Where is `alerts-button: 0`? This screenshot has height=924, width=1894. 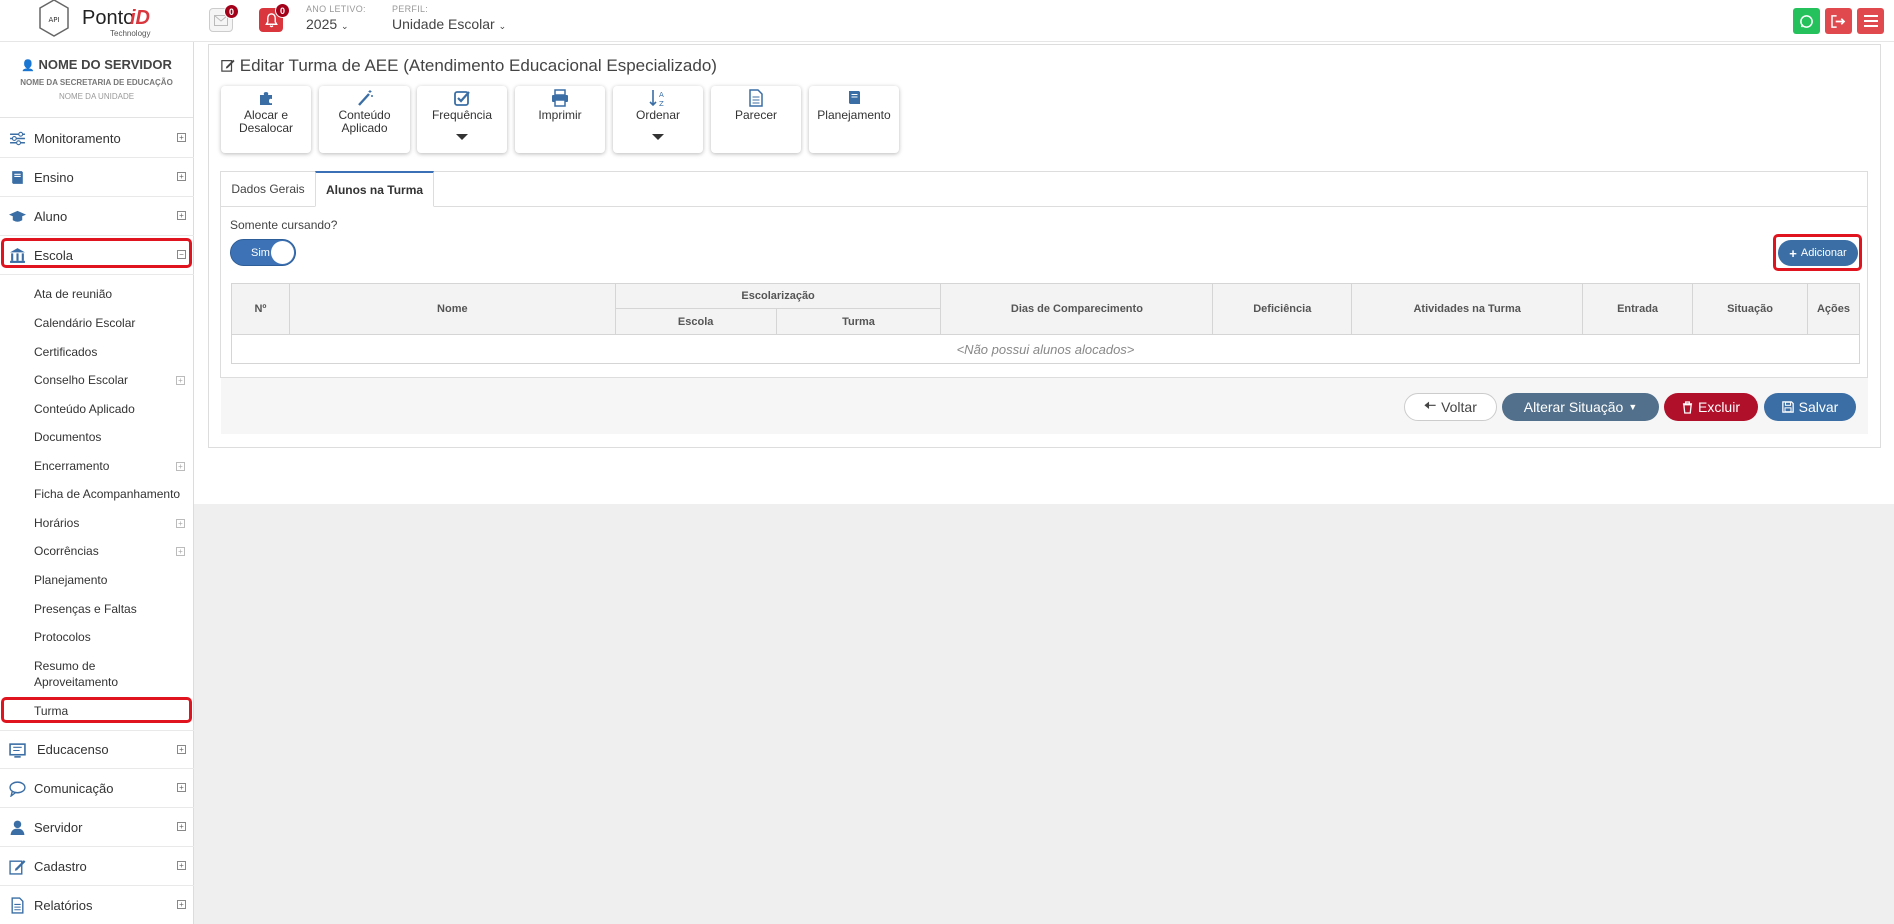
alerts-button: 0 is located at coordinates (274, 17).